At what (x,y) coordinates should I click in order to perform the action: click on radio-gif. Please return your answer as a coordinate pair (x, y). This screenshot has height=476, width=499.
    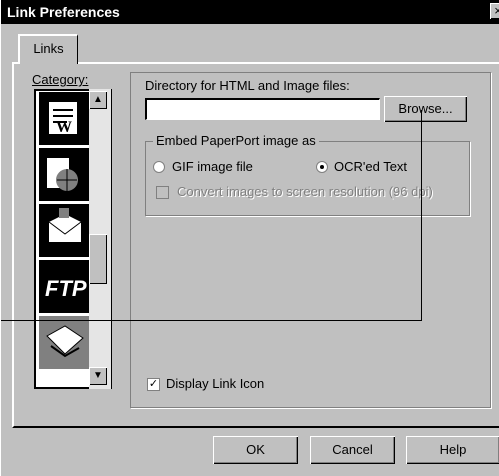
    Looking at the image, I should click on (159, 167).